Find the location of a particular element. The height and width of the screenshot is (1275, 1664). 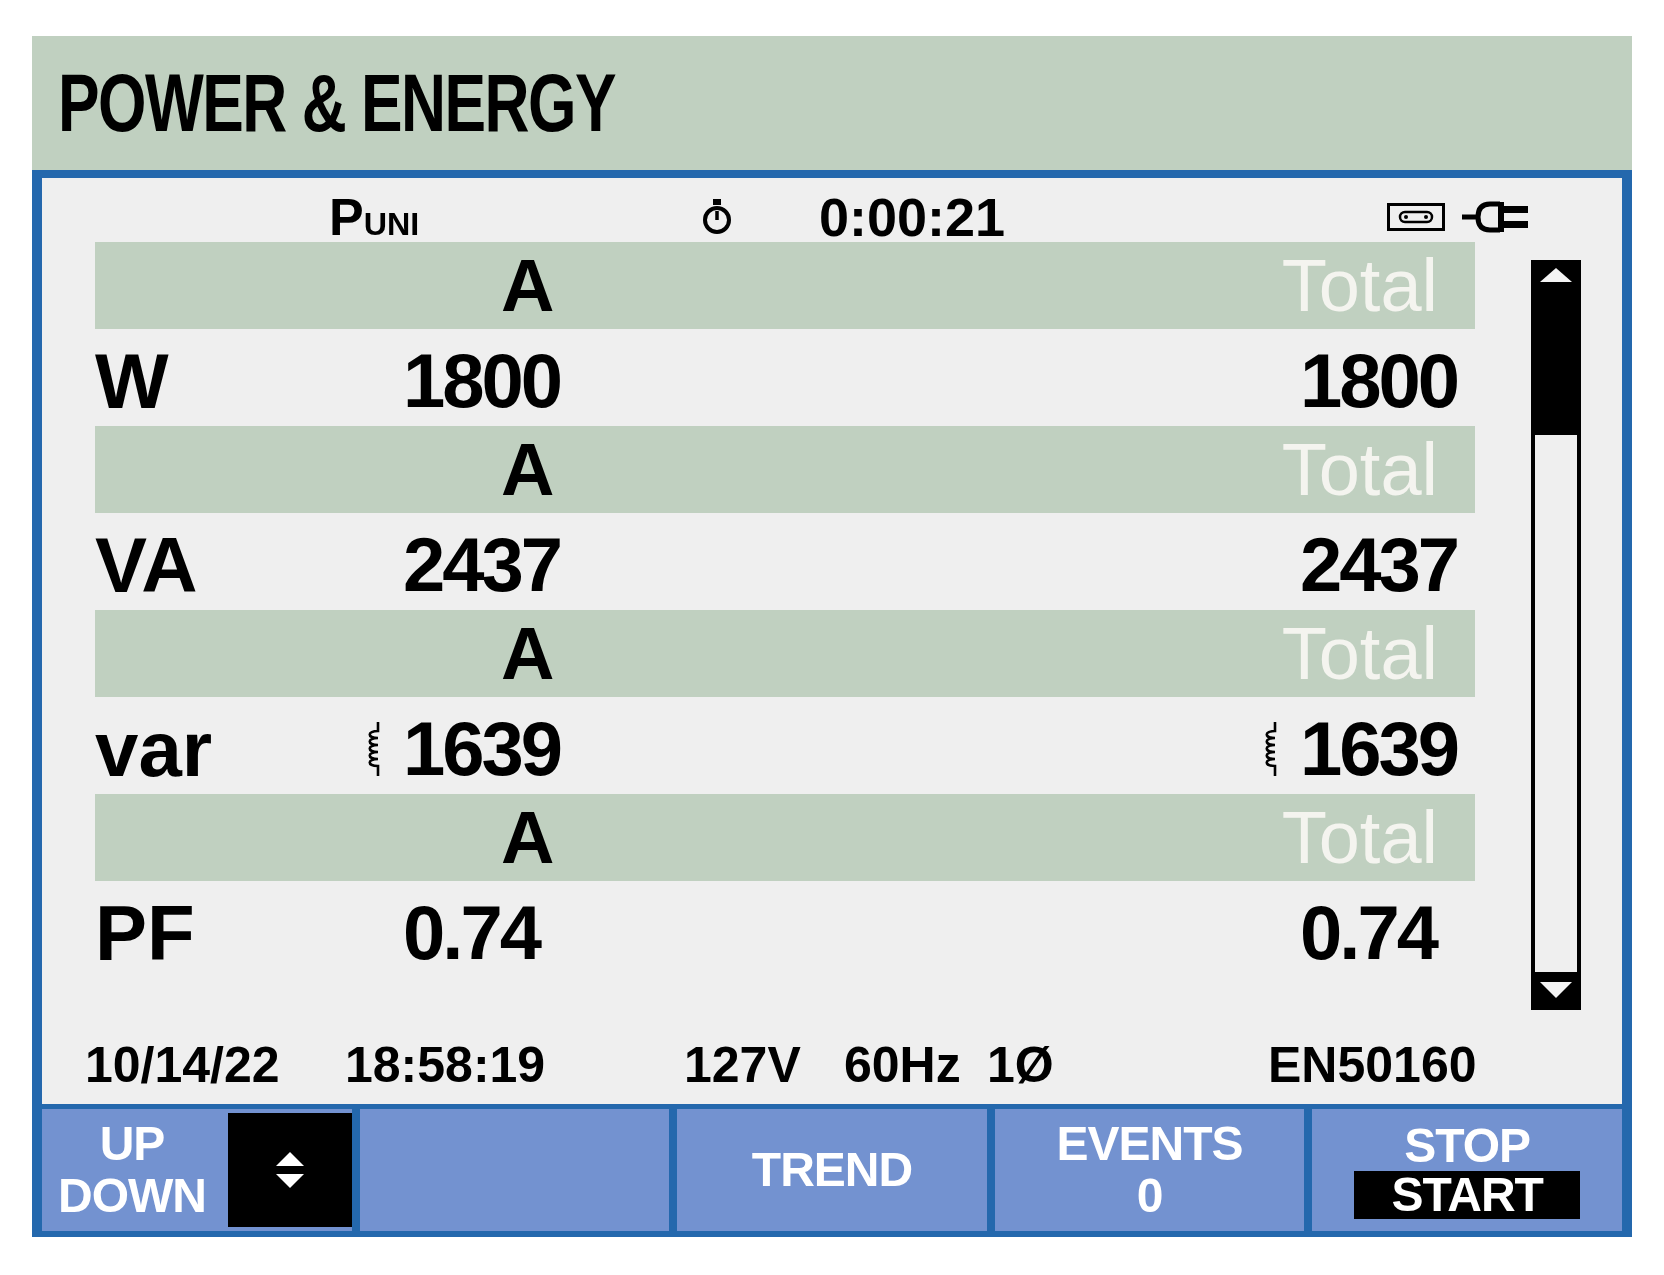

date-label: 10/14/22 is located at coordinates (182, 1065).